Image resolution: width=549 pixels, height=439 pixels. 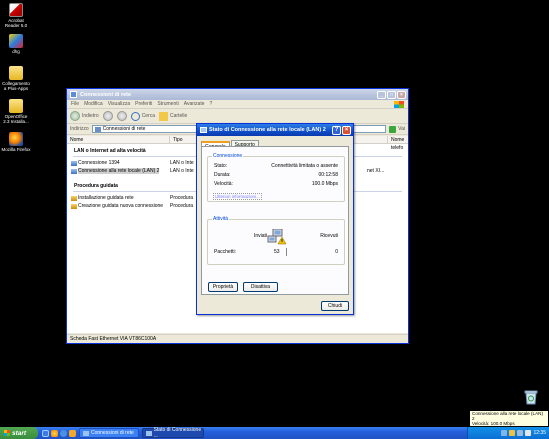 I want to click on minimize-button: _, so click(x=381, y=94).